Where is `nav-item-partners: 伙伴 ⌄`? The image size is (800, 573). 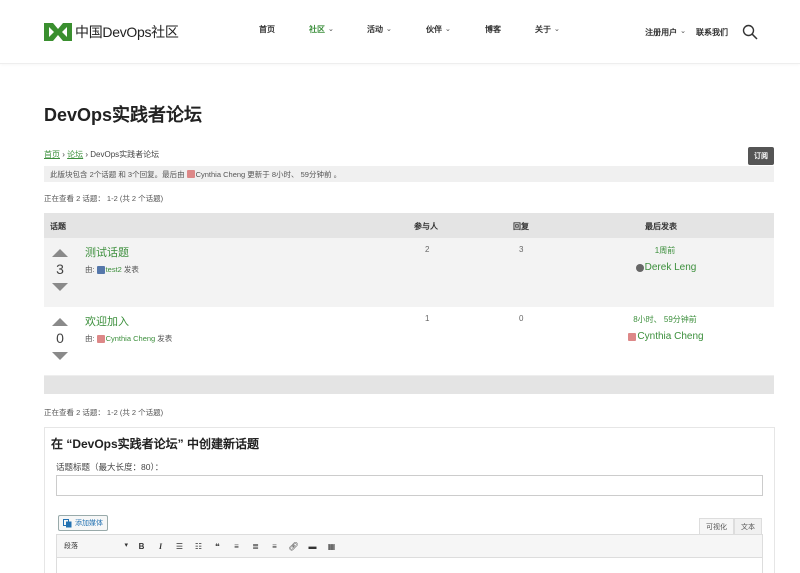
nav-item-partners: 伙伴 ⌄ is located at coordinates (438, 29).